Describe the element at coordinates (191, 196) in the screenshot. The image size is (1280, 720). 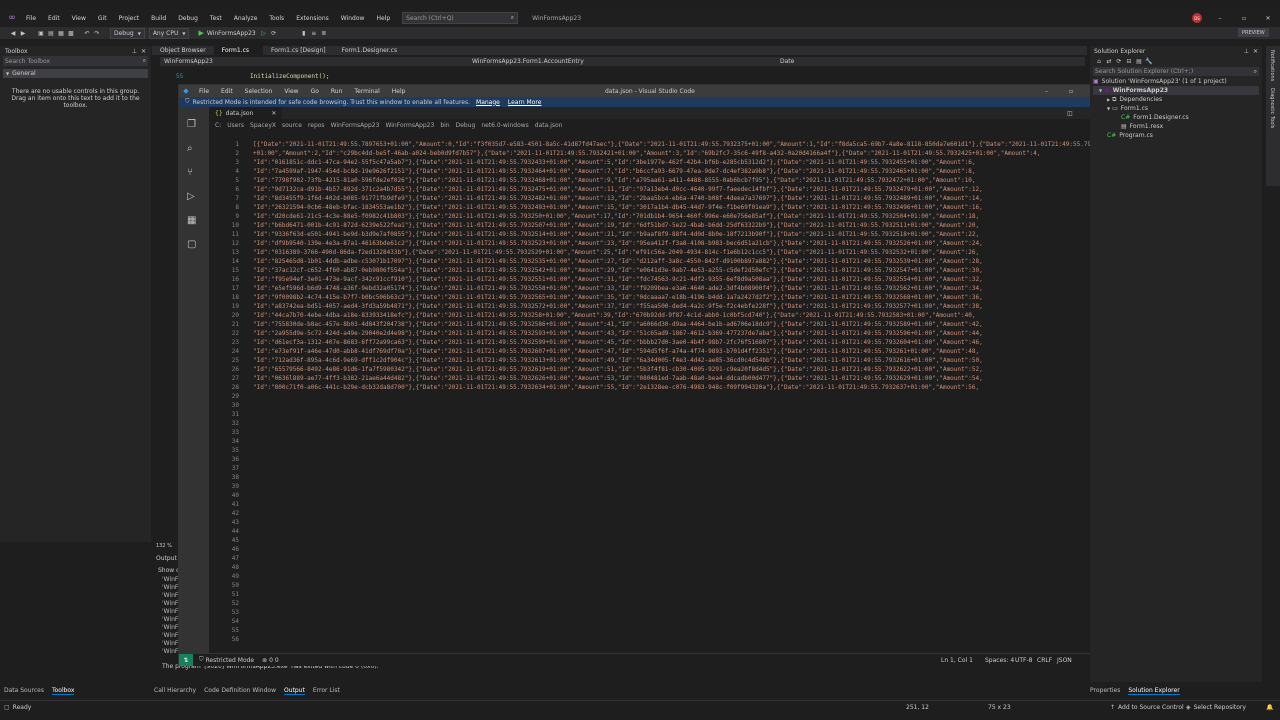
I see `run-debug-icon: ▷` at that location.